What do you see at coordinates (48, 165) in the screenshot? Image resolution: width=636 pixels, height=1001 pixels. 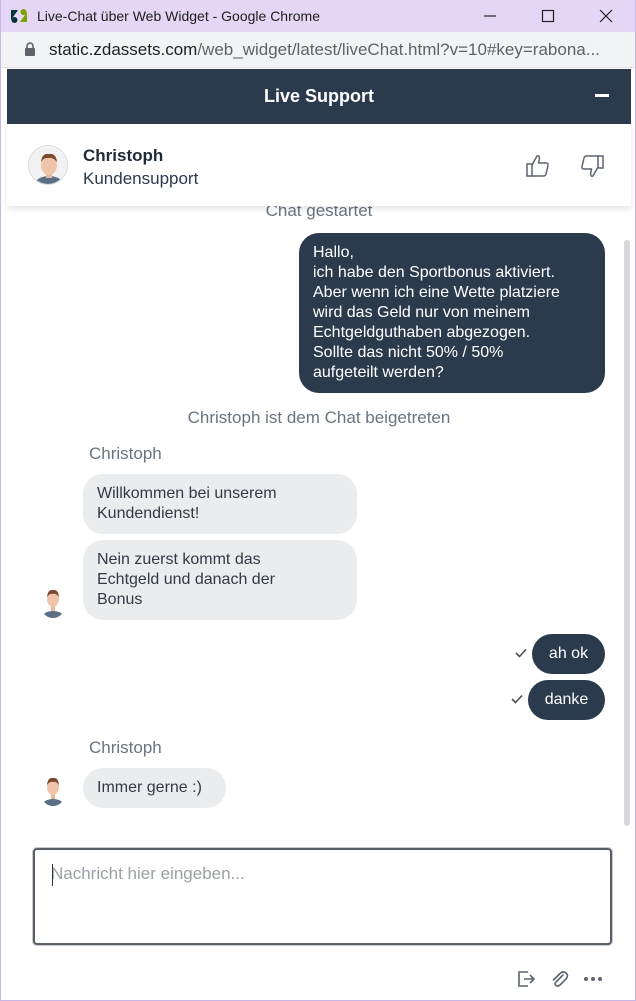 I see `agent-avatar` at bounding box center [48, 165].